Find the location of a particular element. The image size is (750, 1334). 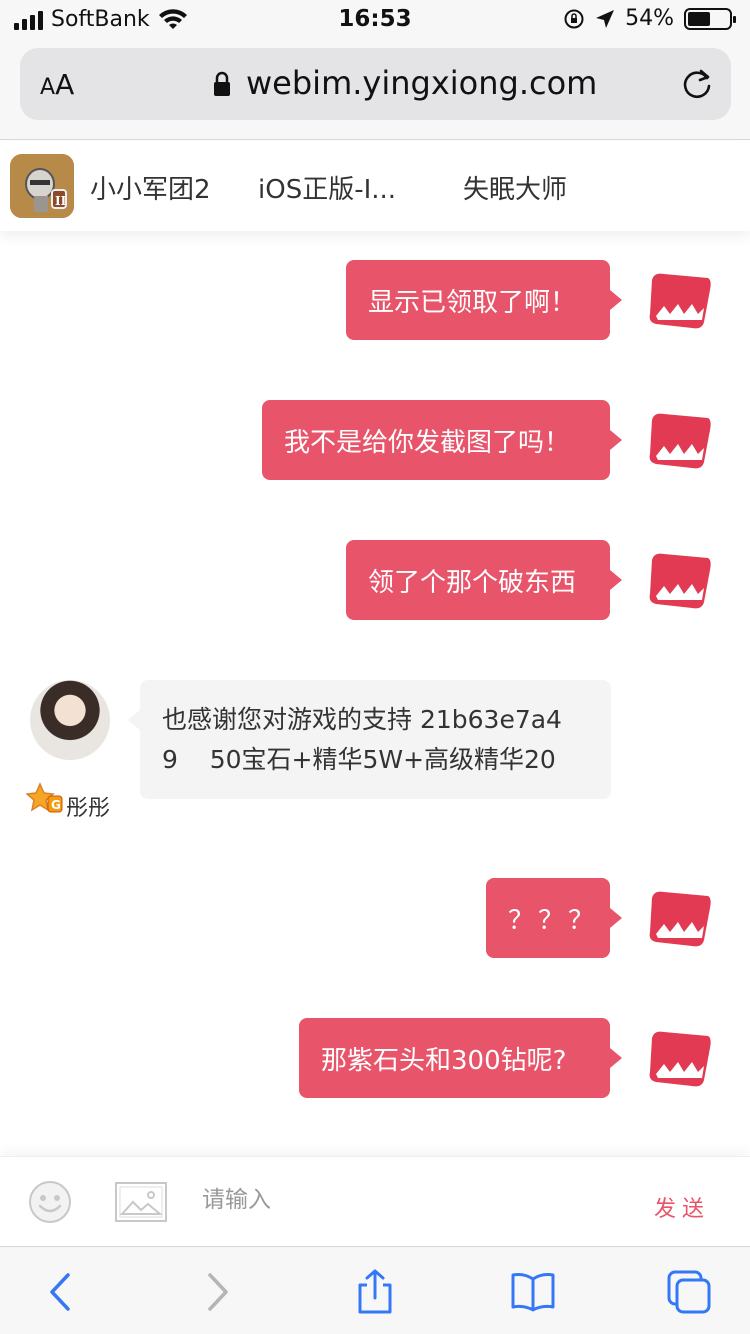

send-button: 发送 is located at coordinates (682, 1207).